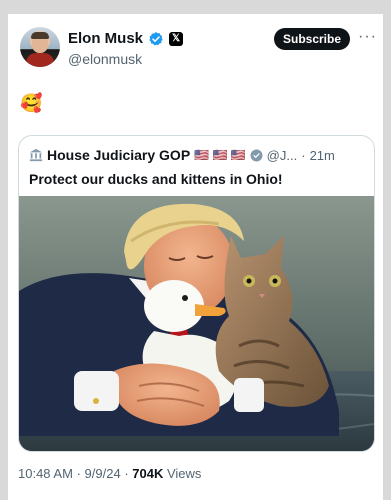 This screenshot has height=500, width=391. Describe the element at coordinates (367, 37) in the screenshot. I see `more-dots-icon: ···` at that location.